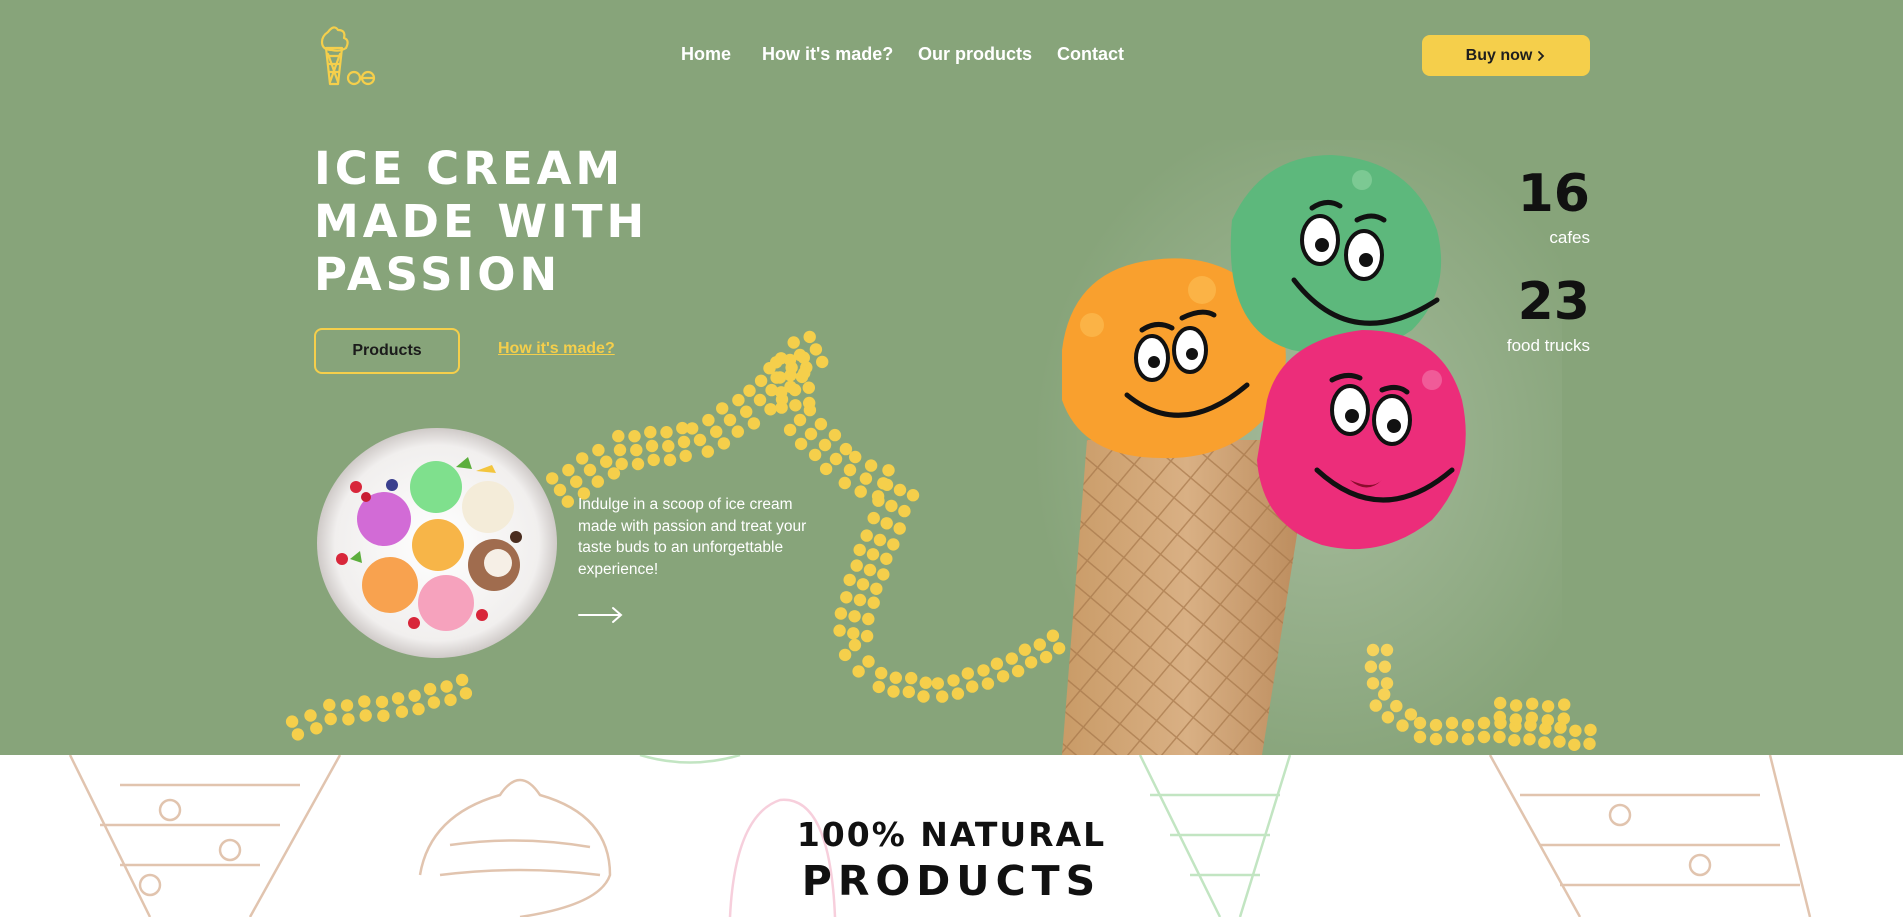 The image size is (1903, 917). Describe the element at coordinates (481, 221) in the screenshot. I see `headline-line-2: MADE WITH` at that location.